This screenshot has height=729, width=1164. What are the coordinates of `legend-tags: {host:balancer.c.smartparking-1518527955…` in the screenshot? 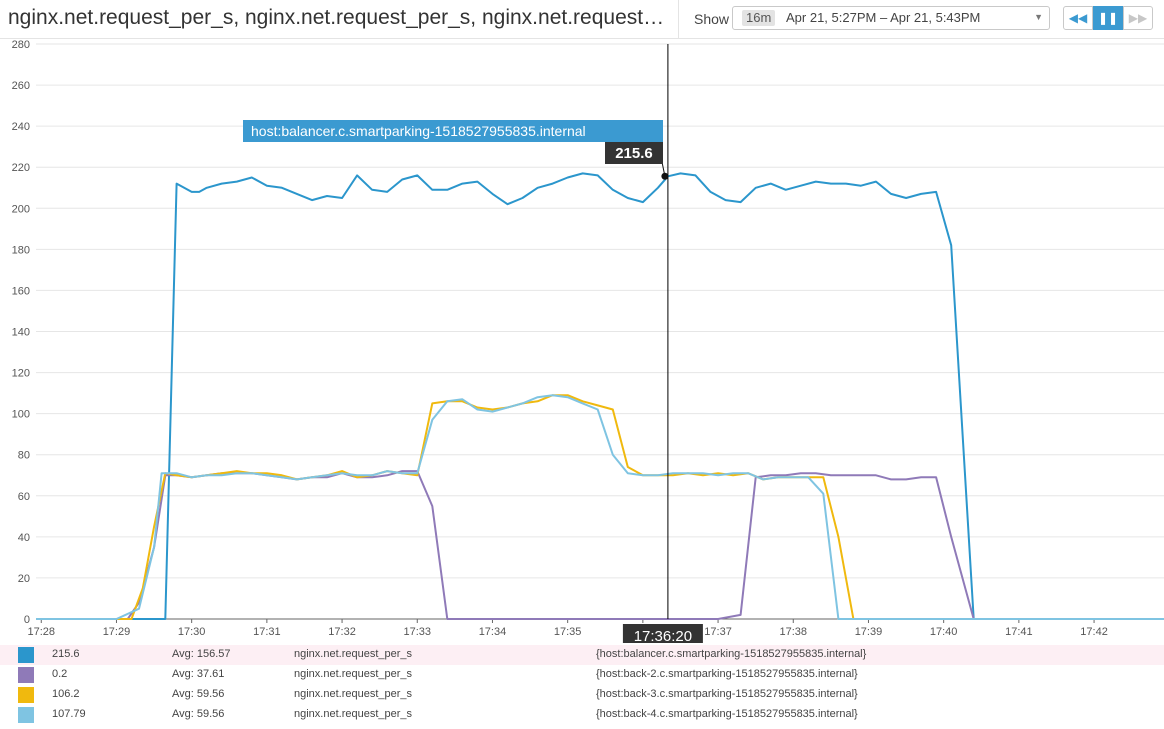 It's located at (731, 654).